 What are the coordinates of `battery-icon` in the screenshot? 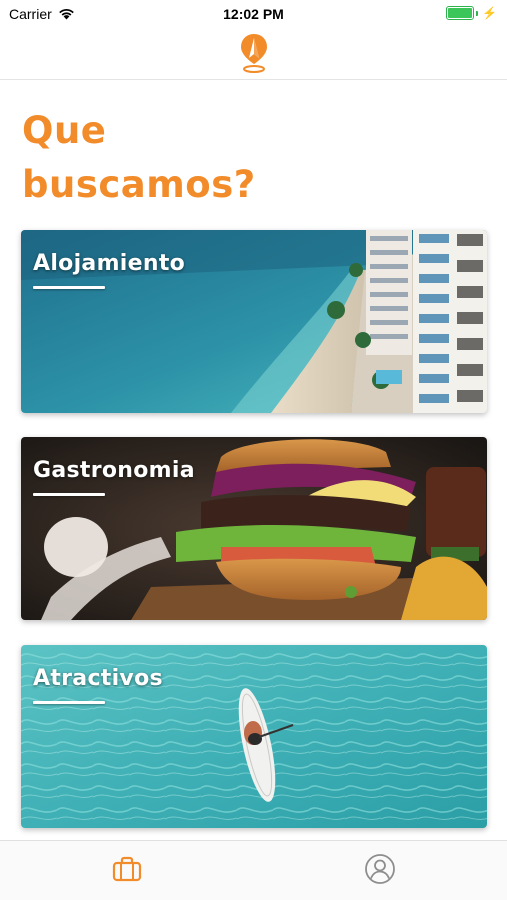 It's located at (460, 13).